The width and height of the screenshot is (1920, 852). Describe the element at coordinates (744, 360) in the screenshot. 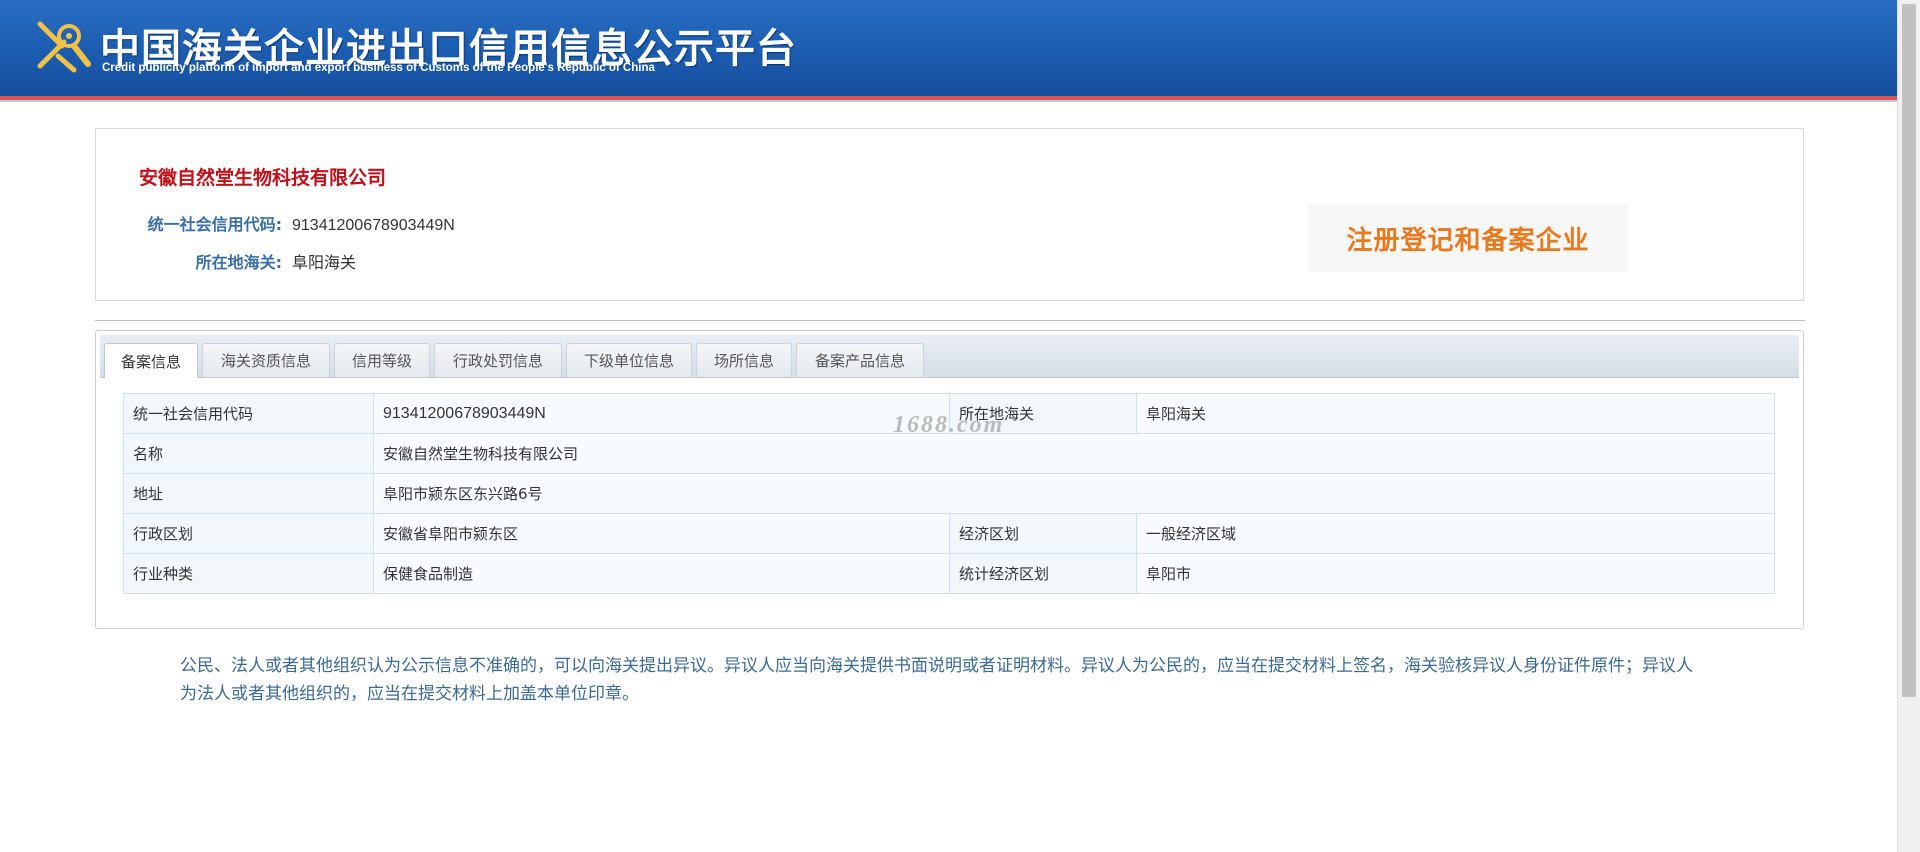

I see `tab-site-info: 场所信息` at that location.